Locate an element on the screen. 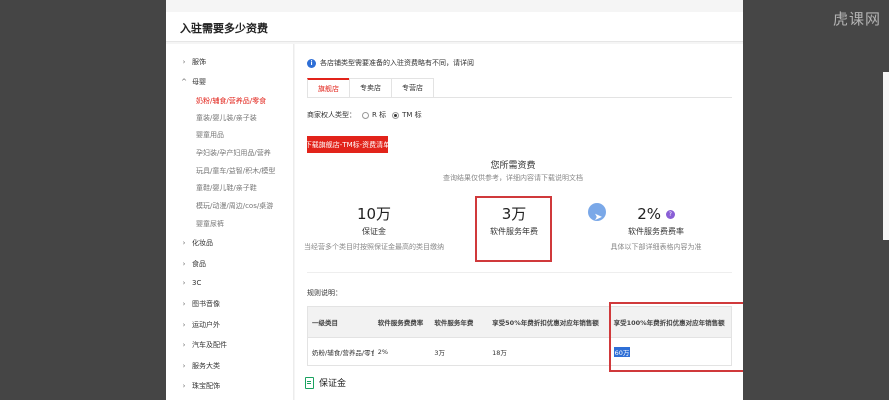 Image resolution: width=889 pixels, height=400 pixels. sidebar-item-auto: › 汽车及配件 is located at coordinates (203, 345).